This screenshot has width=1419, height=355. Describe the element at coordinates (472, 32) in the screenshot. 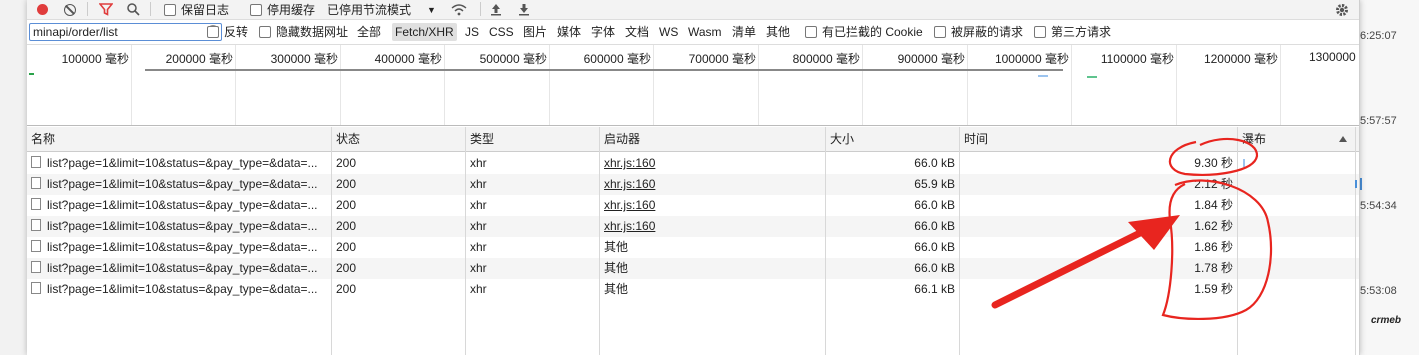

I see `type-filter-js: JS` at that location.